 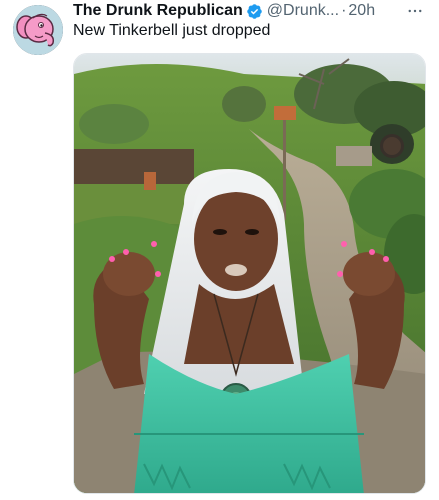 I want to click on more-options-icon, so click(x=415, y=11).